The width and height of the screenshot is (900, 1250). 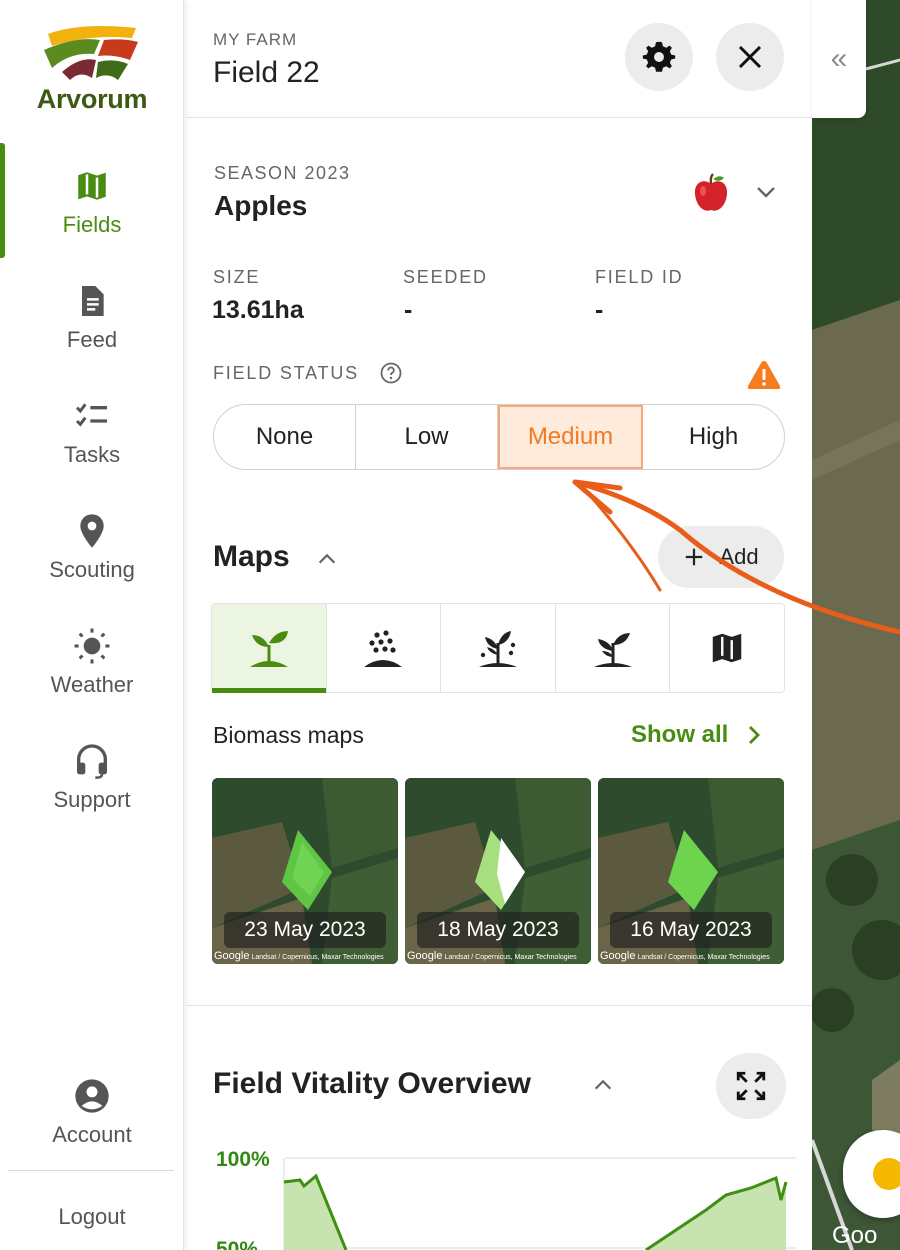 I want to click on tab-biomass, so click(x=269, y=648).